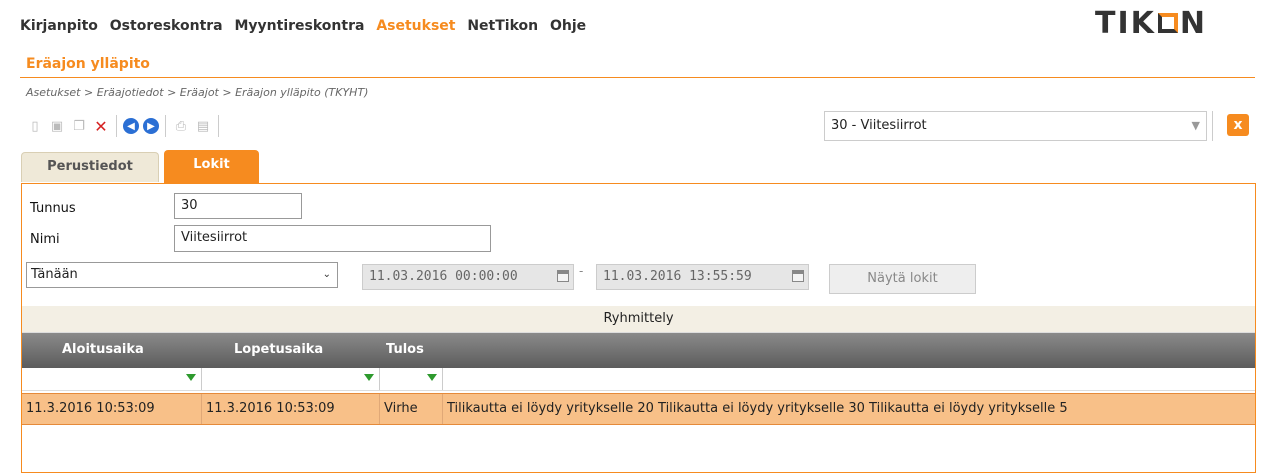 This screenshot has width=1274, height=473. Describe the element at coordinates (166, 26) in the screenshot. I see `menu-item-ostoreskontra: Ostoreskontra` at that location.